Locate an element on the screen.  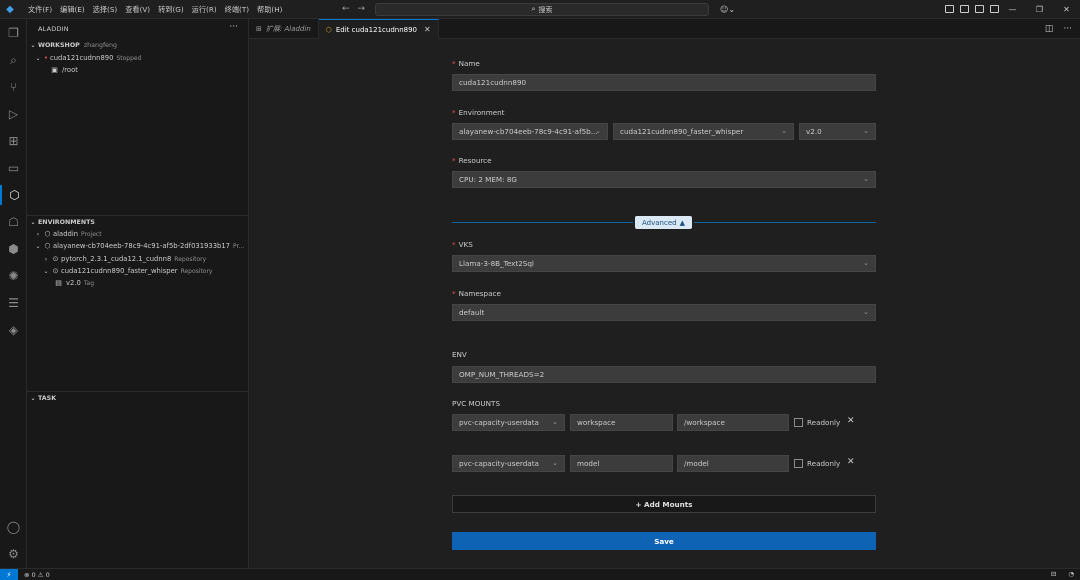
tab-extension-aladdin: ⊞ 扩展: Aladdin is located at coordinates (284, 29).